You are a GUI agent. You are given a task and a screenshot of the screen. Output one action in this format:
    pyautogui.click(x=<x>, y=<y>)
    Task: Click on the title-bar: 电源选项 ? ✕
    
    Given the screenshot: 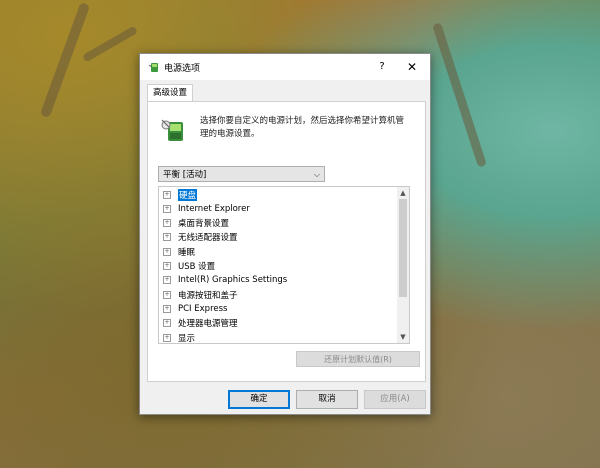 What is the action you would take?
    pyautogui.click(x=285, y=67)
    